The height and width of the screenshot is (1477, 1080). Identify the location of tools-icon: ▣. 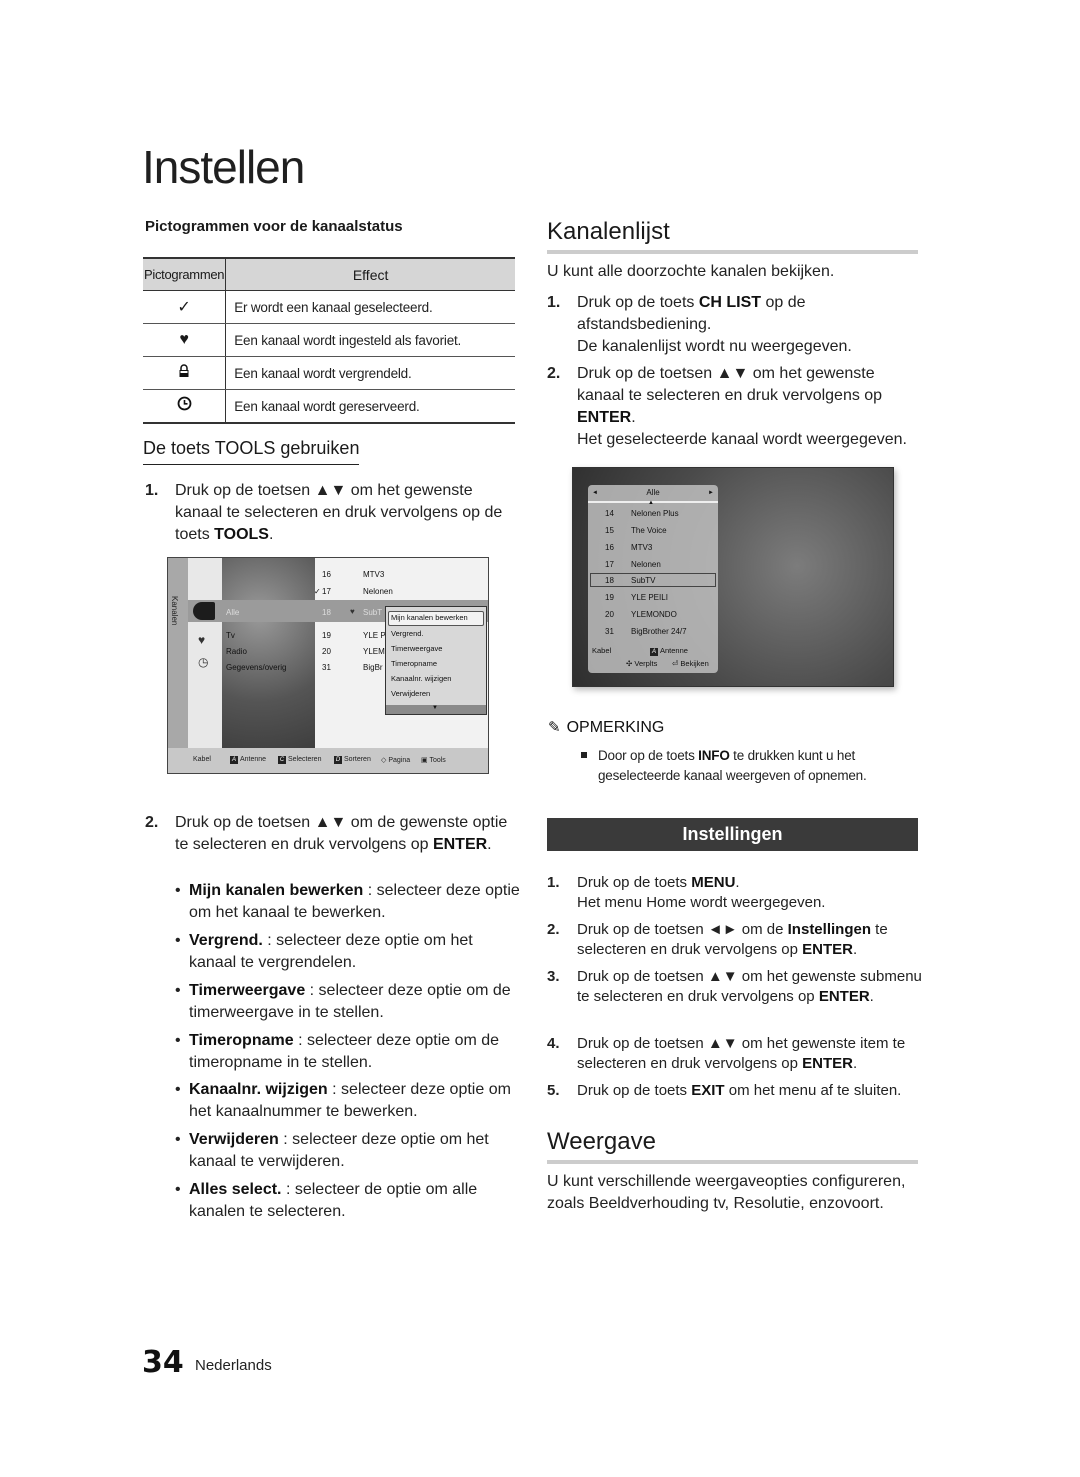
(424, 760).